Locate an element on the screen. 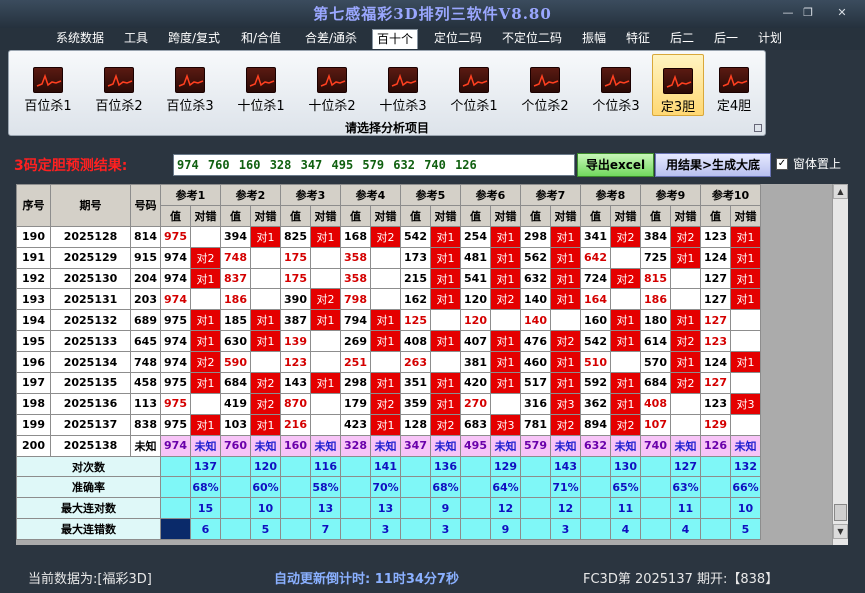 The height and width of the screenshot is (593, 865). ref-value: 125 is located at coordinates (415, 320).